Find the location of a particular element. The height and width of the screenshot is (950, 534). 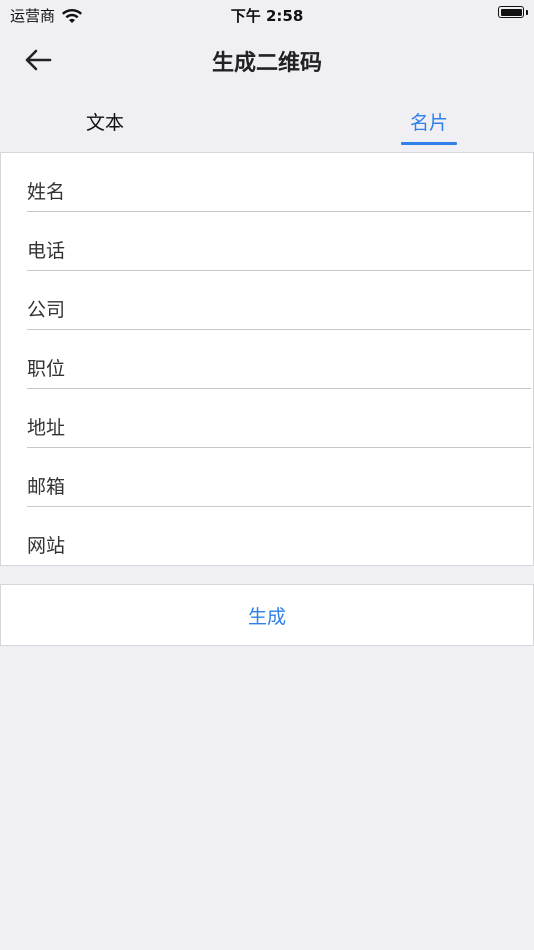

field-phone: 电话 is located at coordinates (279, 241).